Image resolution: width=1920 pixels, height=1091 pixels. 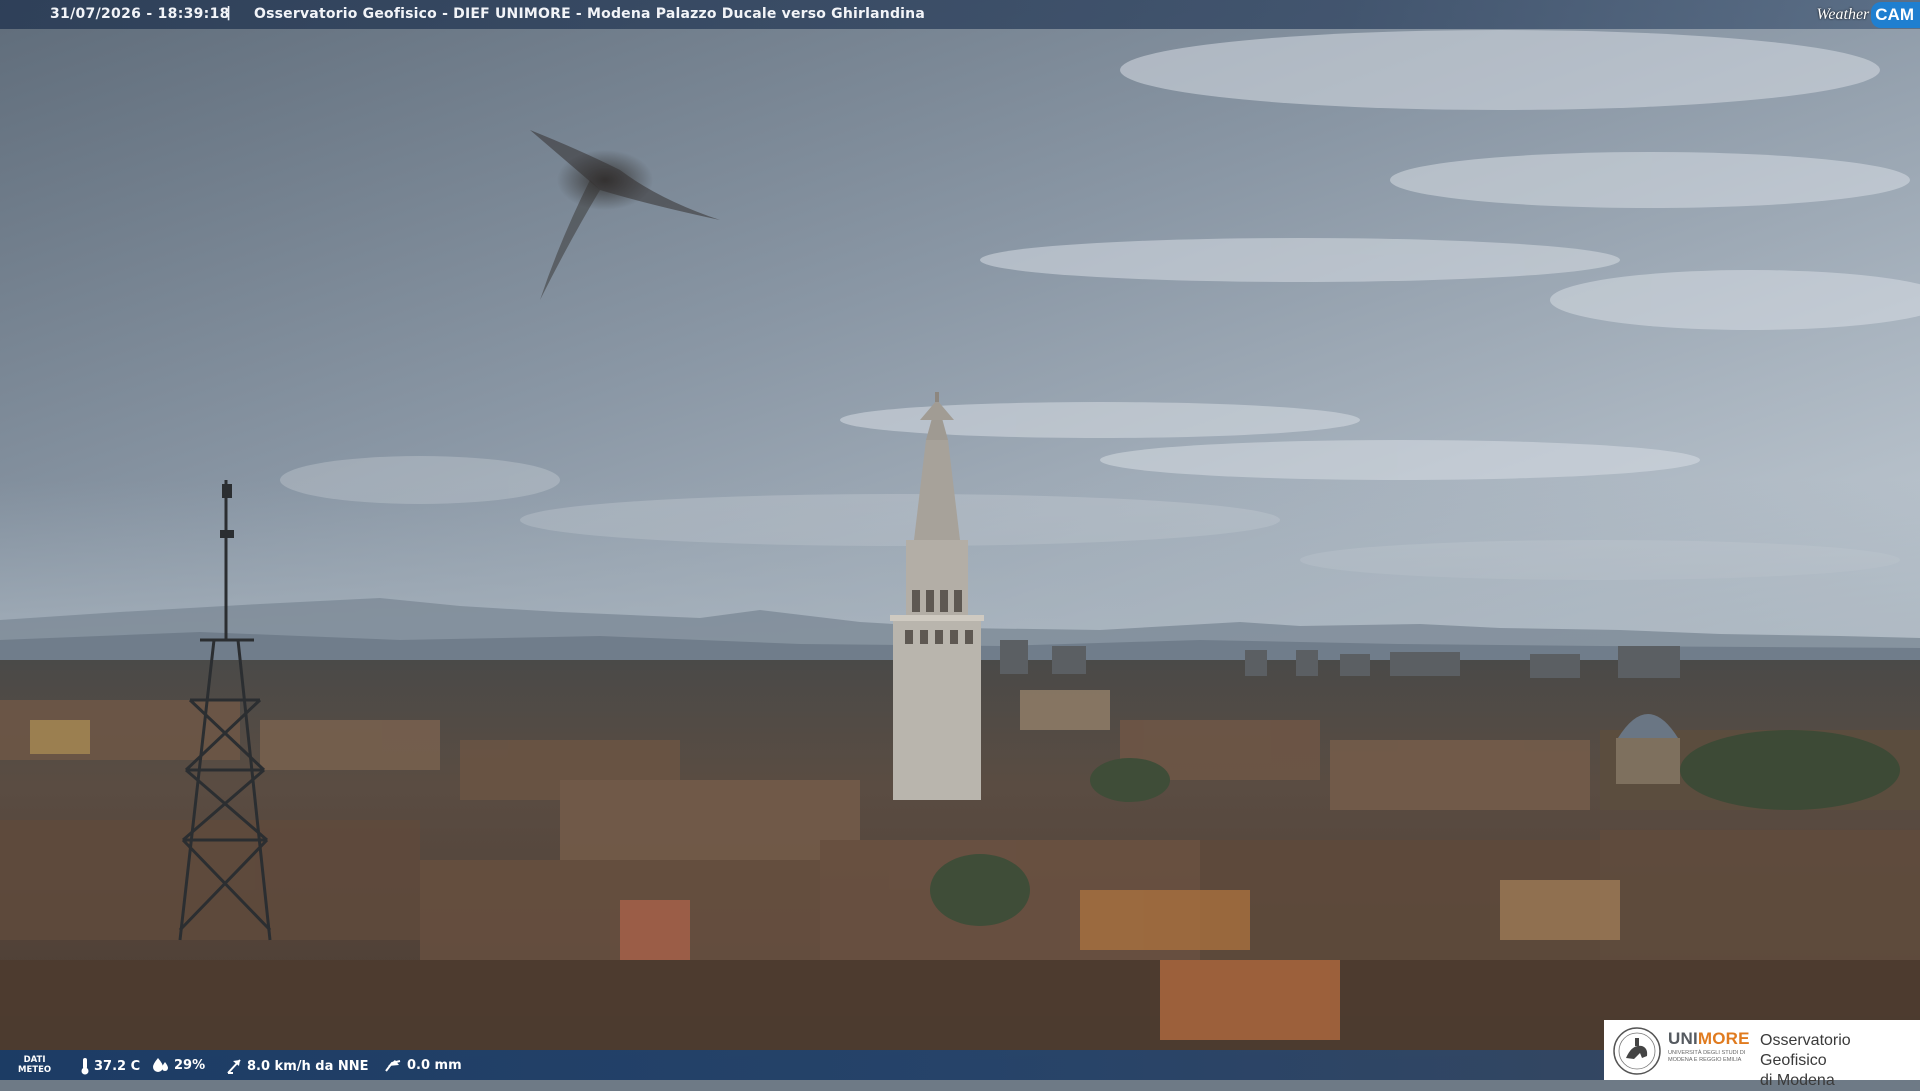 I want to click on temperature-readout: 37.2 C, so click(x=110, y=1066).